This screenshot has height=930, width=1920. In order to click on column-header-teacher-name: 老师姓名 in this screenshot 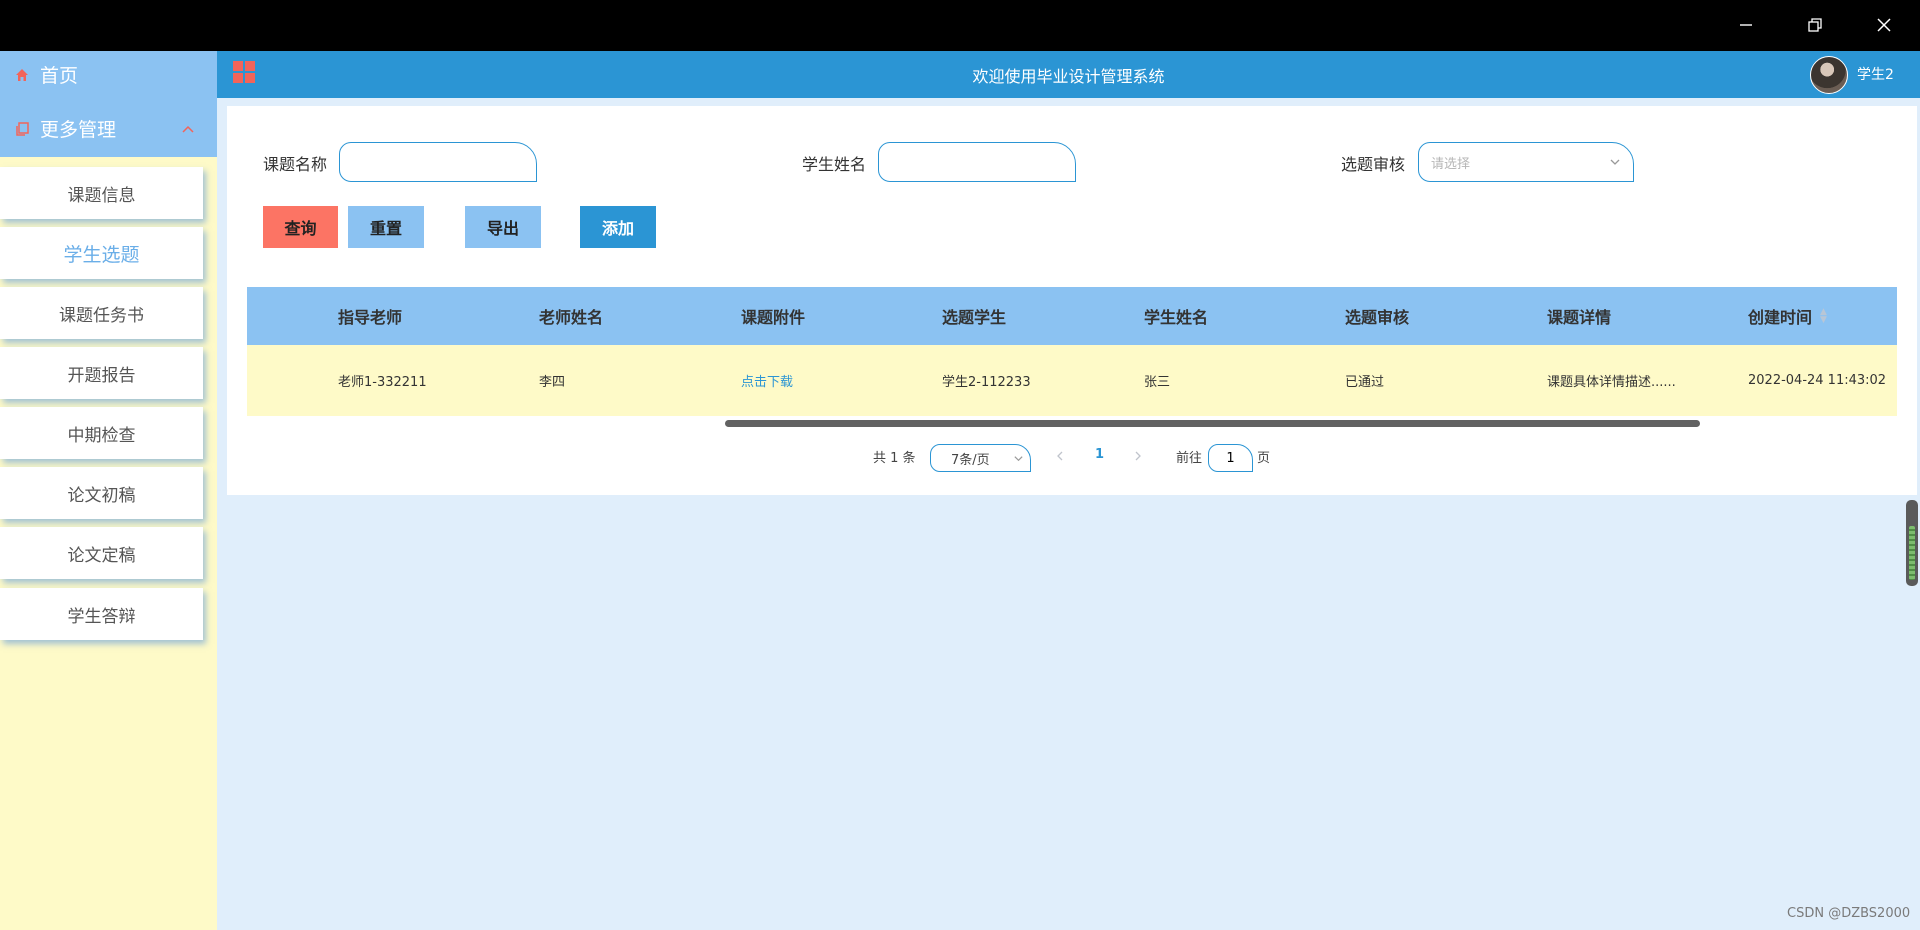, I will do `click(571, 317)`.